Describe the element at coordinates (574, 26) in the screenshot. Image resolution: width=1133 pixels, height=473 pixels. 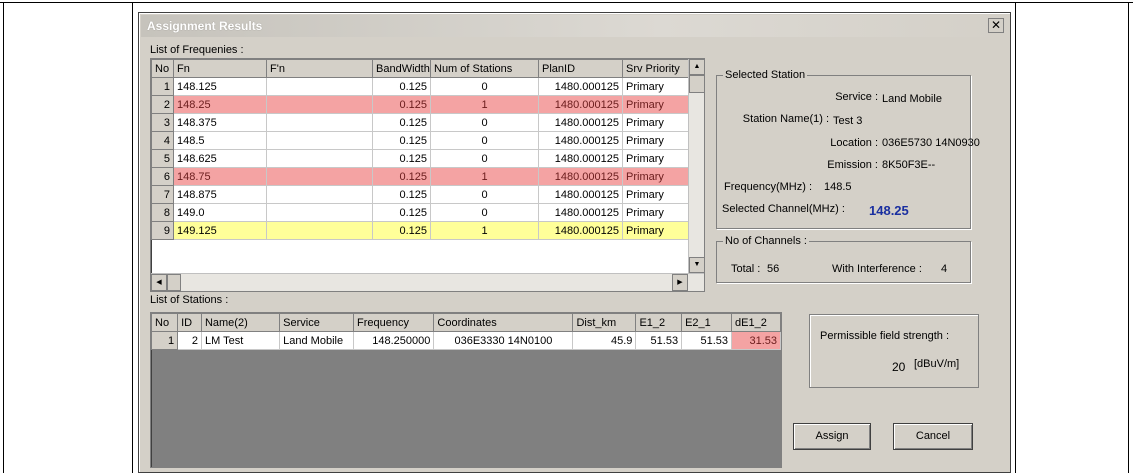
I see `title-bar: Assignment Results ✕` at that location.